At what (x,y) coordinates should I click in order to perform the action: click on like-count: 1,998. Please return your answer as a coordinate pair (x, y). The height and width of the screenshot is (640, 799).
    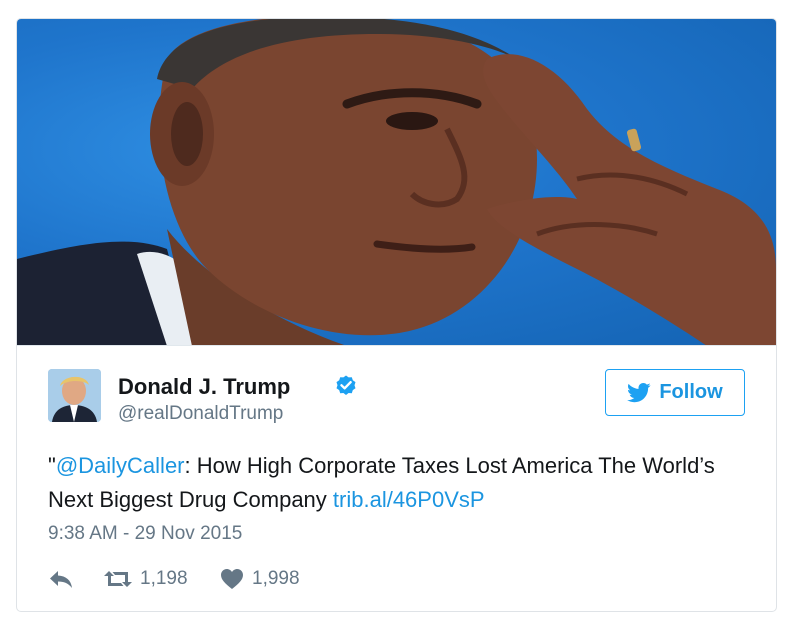
    Looking at the image, I should click on (276, 578).